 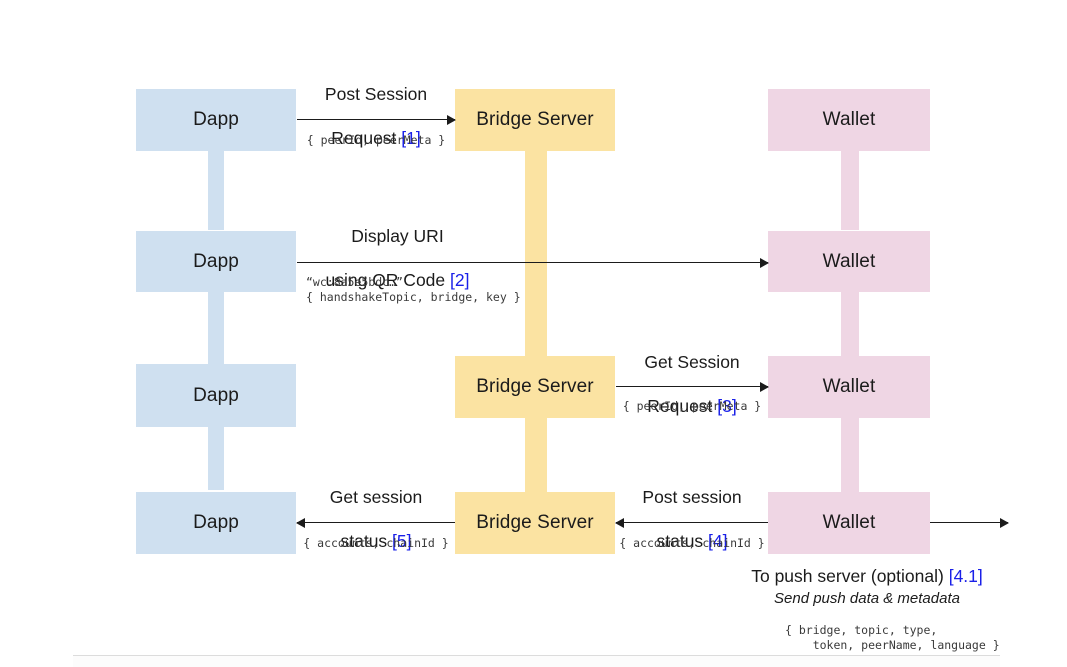 What do you see at coordinates (376, 543) in the screenshot?
I see `payload-step-5: { accounts, chainId }` at bounding box center [376, 543].